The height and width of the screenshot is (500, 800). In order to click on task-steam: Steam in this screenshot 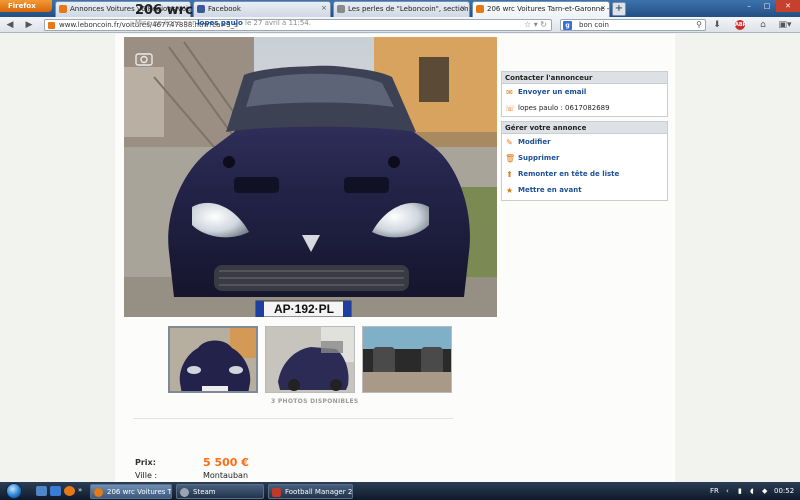, I will do `click(220, 491)`.